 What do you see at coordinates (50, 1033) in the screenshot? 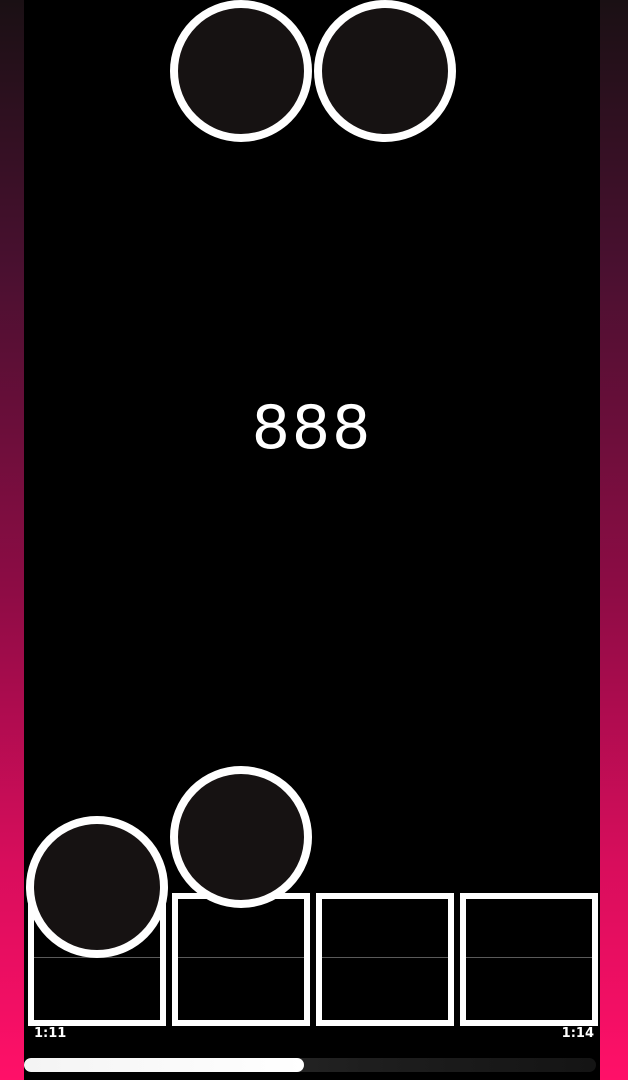
I see `elapsed-time: 1:11` at bounding box center [50, 1033].